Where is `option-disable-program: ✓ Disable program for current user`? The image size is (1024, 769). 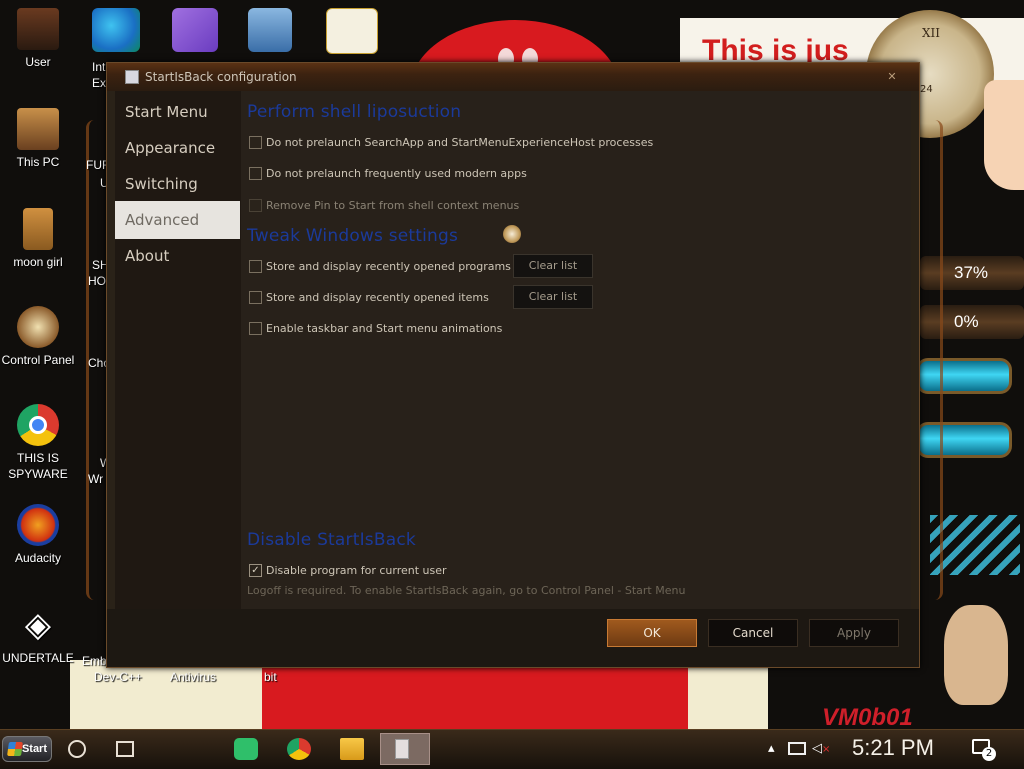 option-disable-program: ✓ Disable program for current user is located at coordinates (348, 570).